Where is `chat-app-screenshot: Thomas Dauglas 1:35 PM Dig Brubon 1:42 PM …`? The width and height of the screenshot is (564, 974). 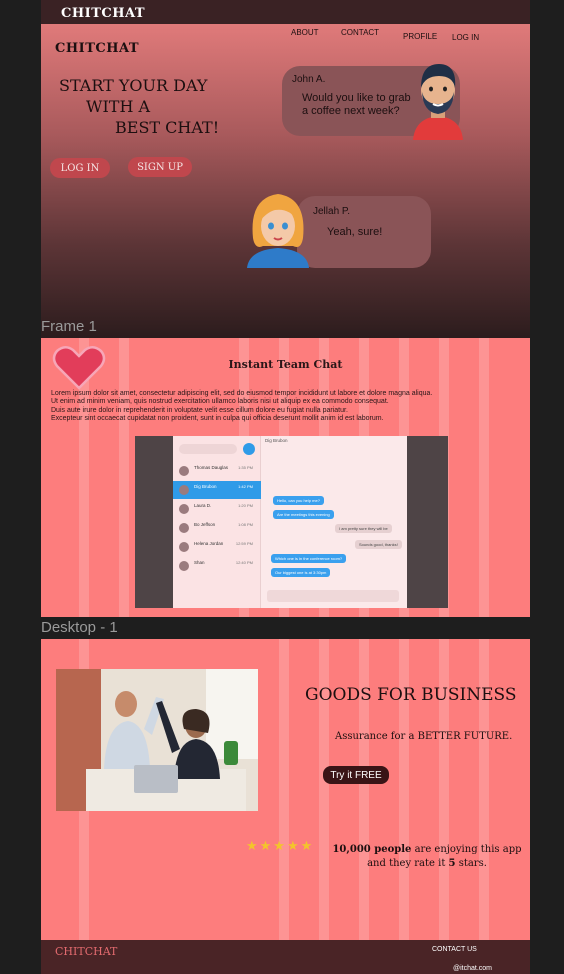 chat-app-screenshot: Thomas Dauglas 1:35 PM Dig Brubon 1:42 PM … is located at coordinates (291, 522).